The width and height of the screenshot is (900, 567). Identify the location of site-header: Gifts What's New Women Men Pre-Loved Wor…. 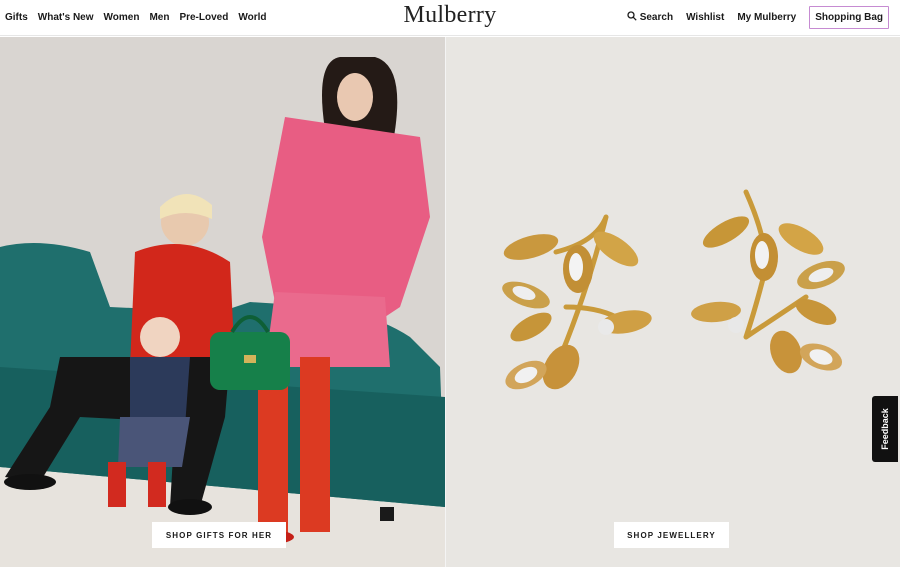
(450, 18).